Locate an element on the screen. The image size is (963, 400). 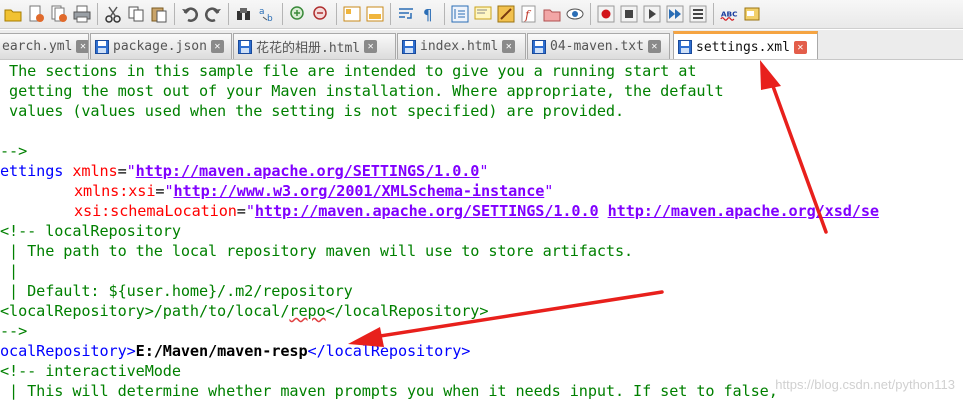
close-all-icon is located at coordinates (59, 14).